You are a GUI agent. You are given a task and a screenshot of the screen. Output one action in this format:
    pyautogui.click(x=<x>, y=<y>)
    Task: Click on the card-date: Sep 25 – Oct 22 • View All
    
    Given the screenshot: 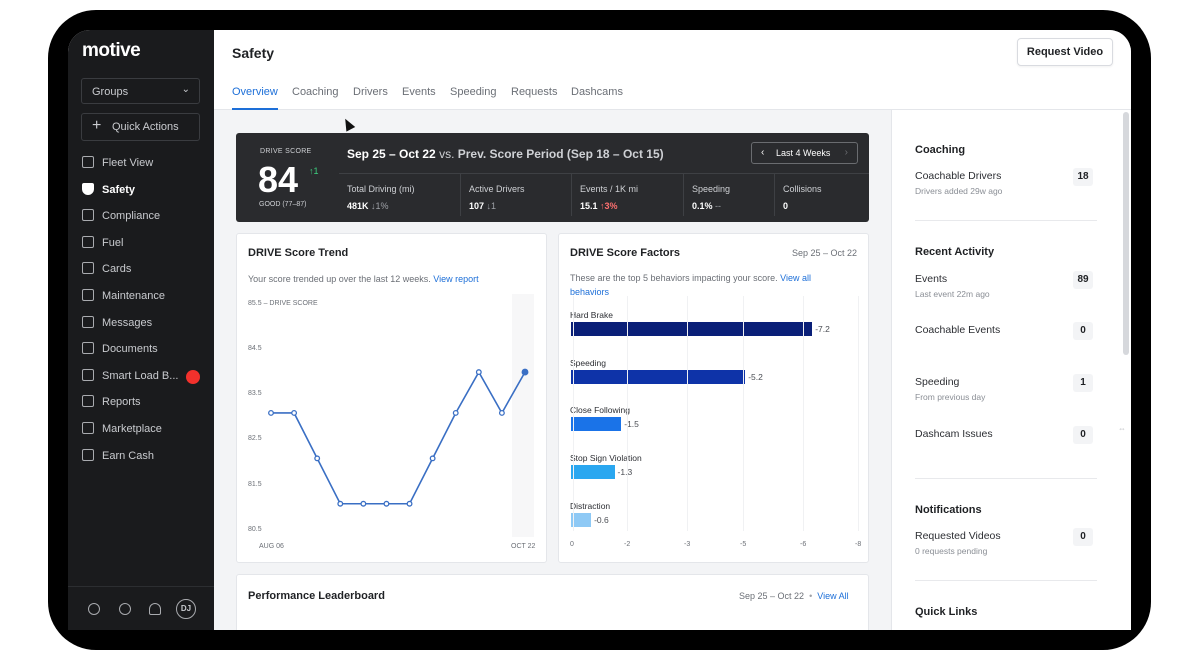 What is the action you would take?
    pyautogui.click(x=794, y=596)
    